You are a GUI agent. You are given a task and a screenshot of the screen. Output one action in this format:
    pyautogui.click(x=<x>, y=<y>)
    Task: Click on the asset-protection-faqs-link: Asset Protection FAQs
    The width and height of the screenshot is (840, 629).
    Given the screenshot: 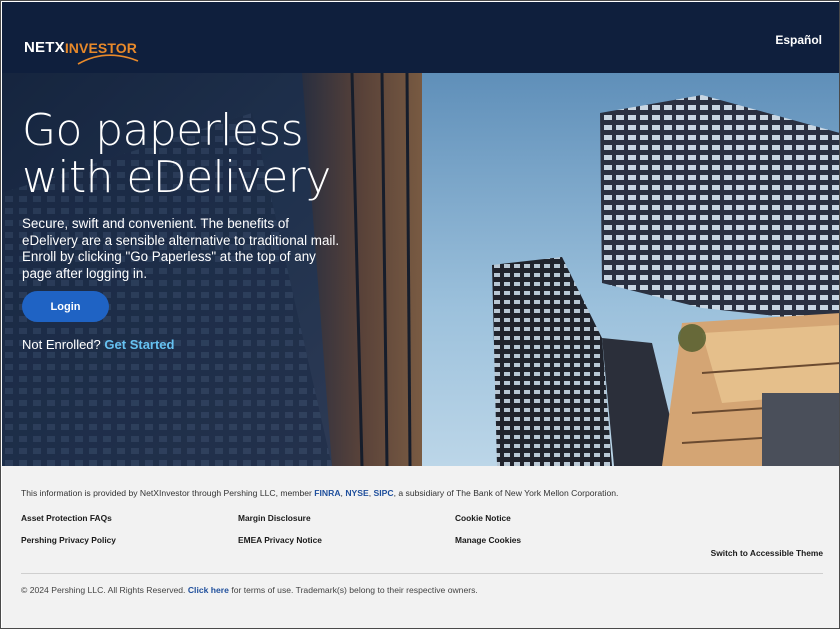 What is the action you would take?
    pyautogui.click(x=66, y=518)
    